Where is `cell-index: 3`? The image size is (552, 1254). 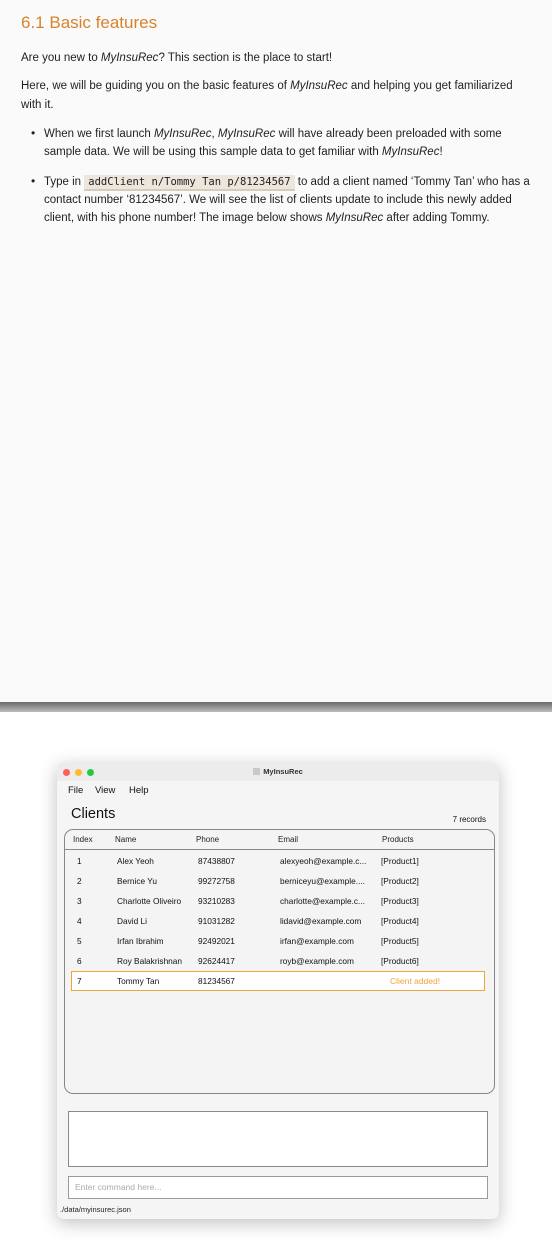
cell-index: 3 is located at coordinates (79, 901).